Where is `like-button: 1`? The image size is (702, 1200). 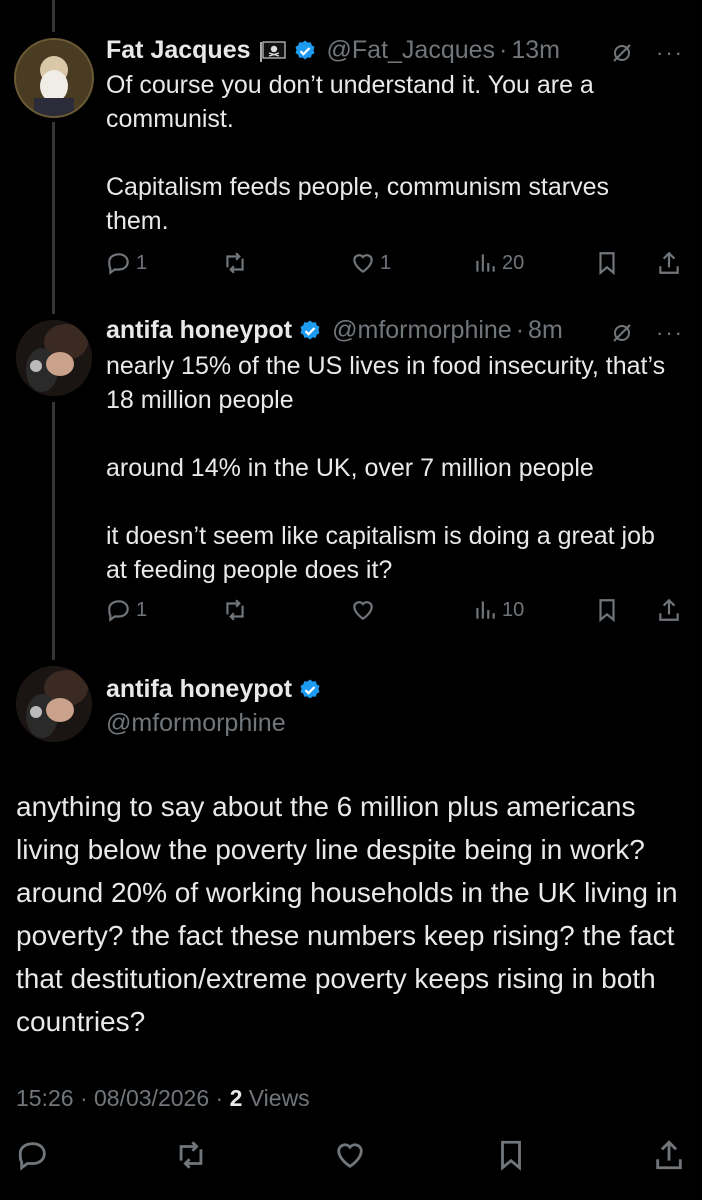
like-button: 1 is located at coordinates (370, 263).